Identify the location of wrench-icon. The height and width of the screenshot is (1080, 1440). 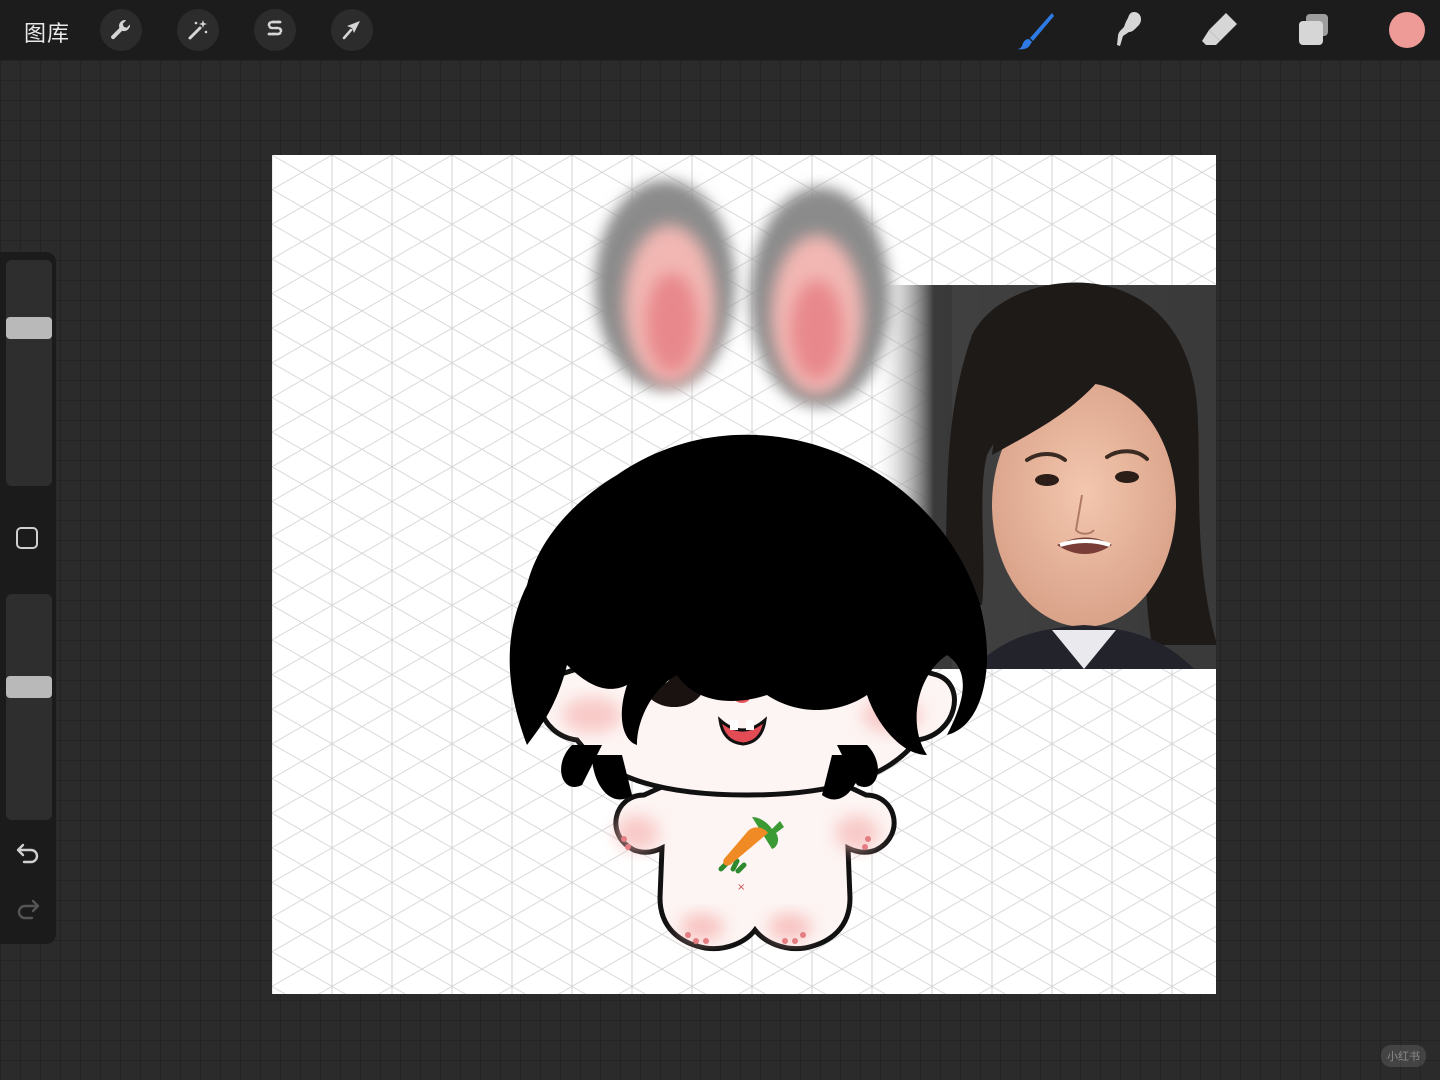
(121, 30).